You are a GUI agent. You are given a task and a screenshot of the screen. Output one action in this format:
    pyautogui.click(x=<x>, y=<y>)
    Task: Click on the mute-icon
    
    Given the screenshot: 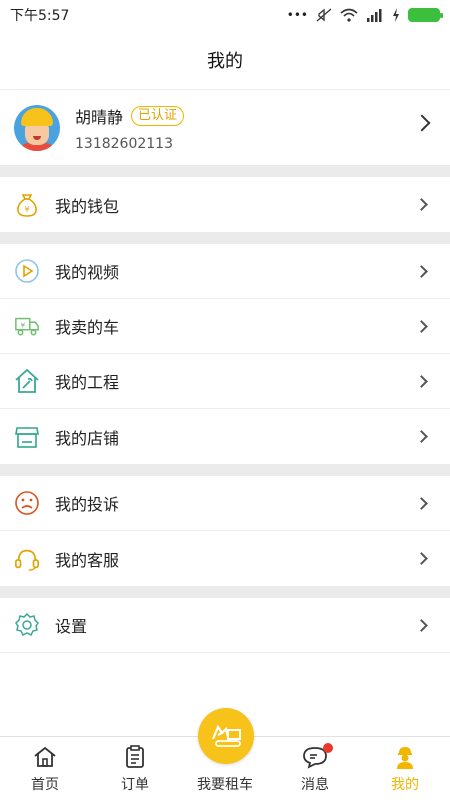 What is the action you would take?
    pyautogui.click(x=324, y=15)
    